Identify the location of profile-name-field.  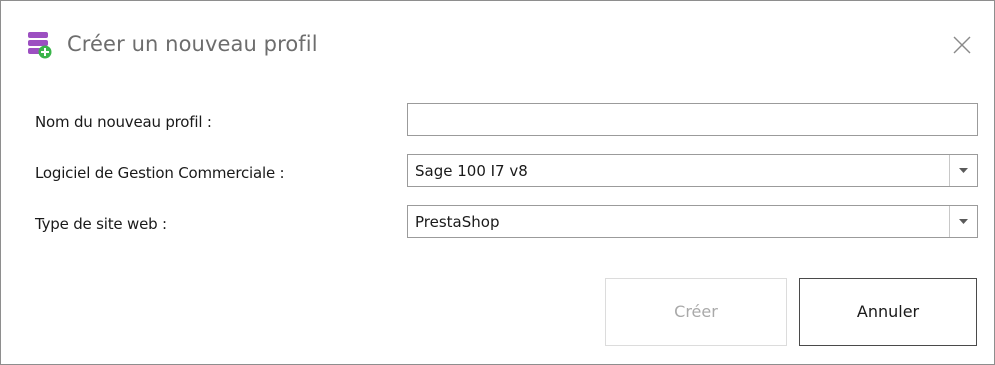
(692, 119).